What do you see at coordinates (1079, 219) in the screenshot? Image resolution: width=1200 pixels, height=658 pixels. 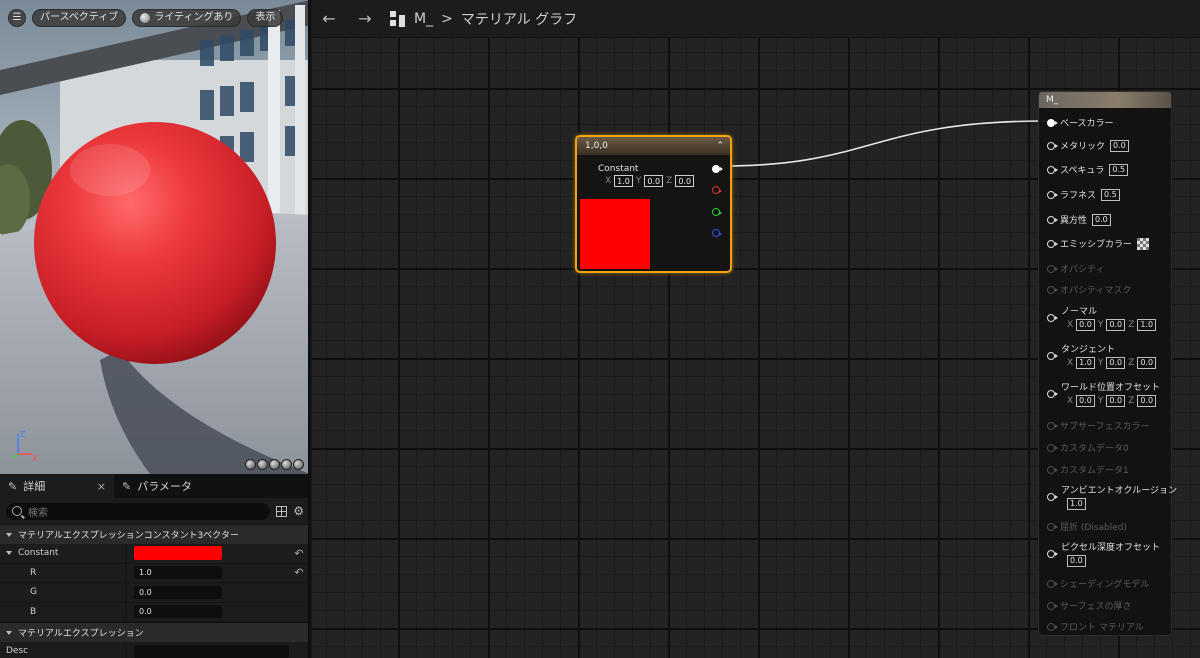 I see `input-anisotropy: 異方性 0.0` at bounding box center [1079, 219].